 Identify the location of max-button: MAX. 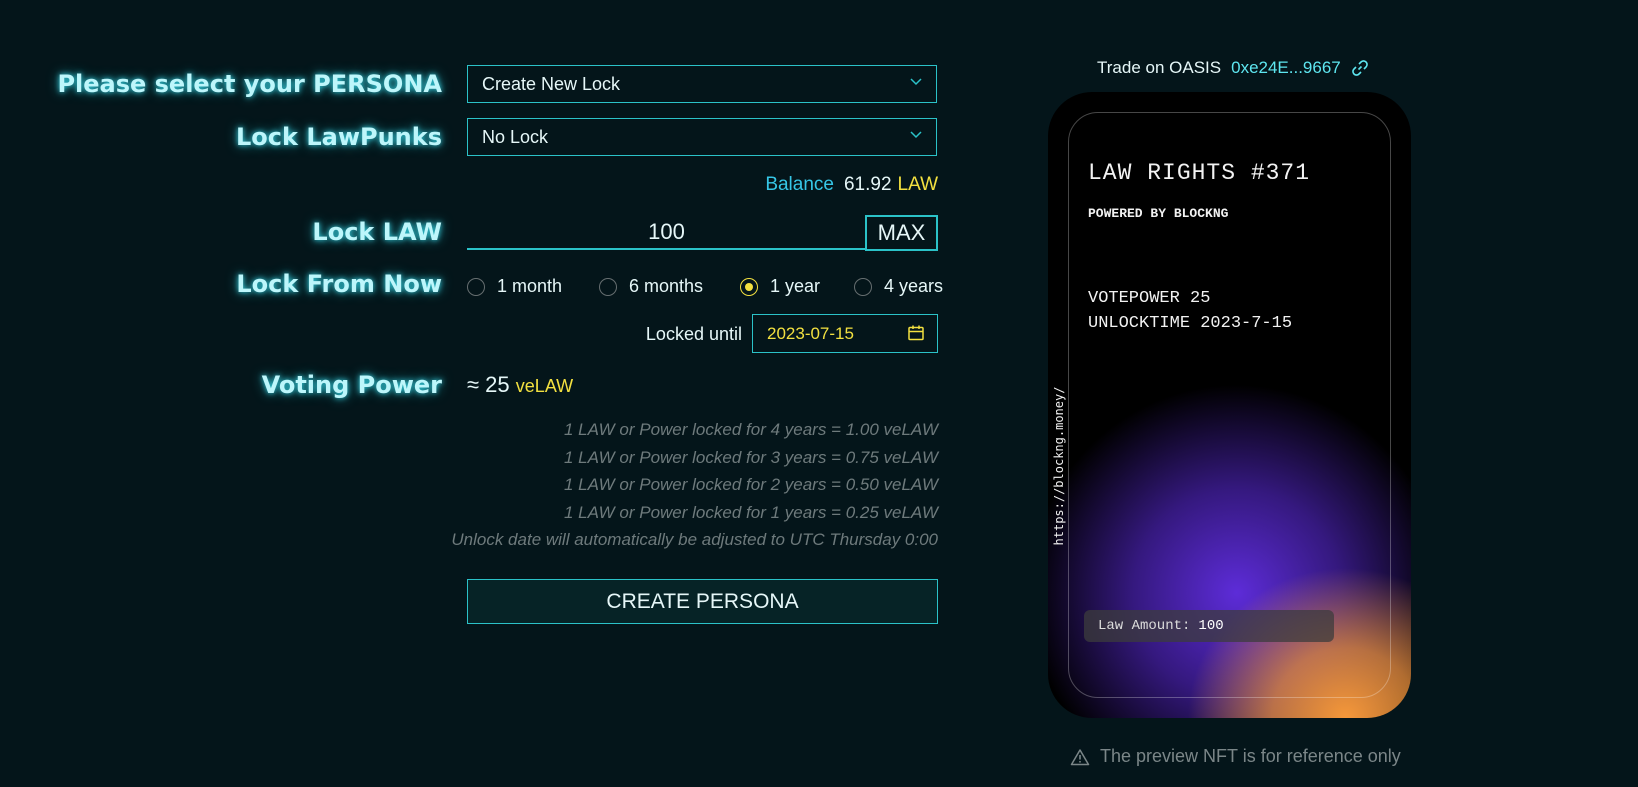
(901, 233).